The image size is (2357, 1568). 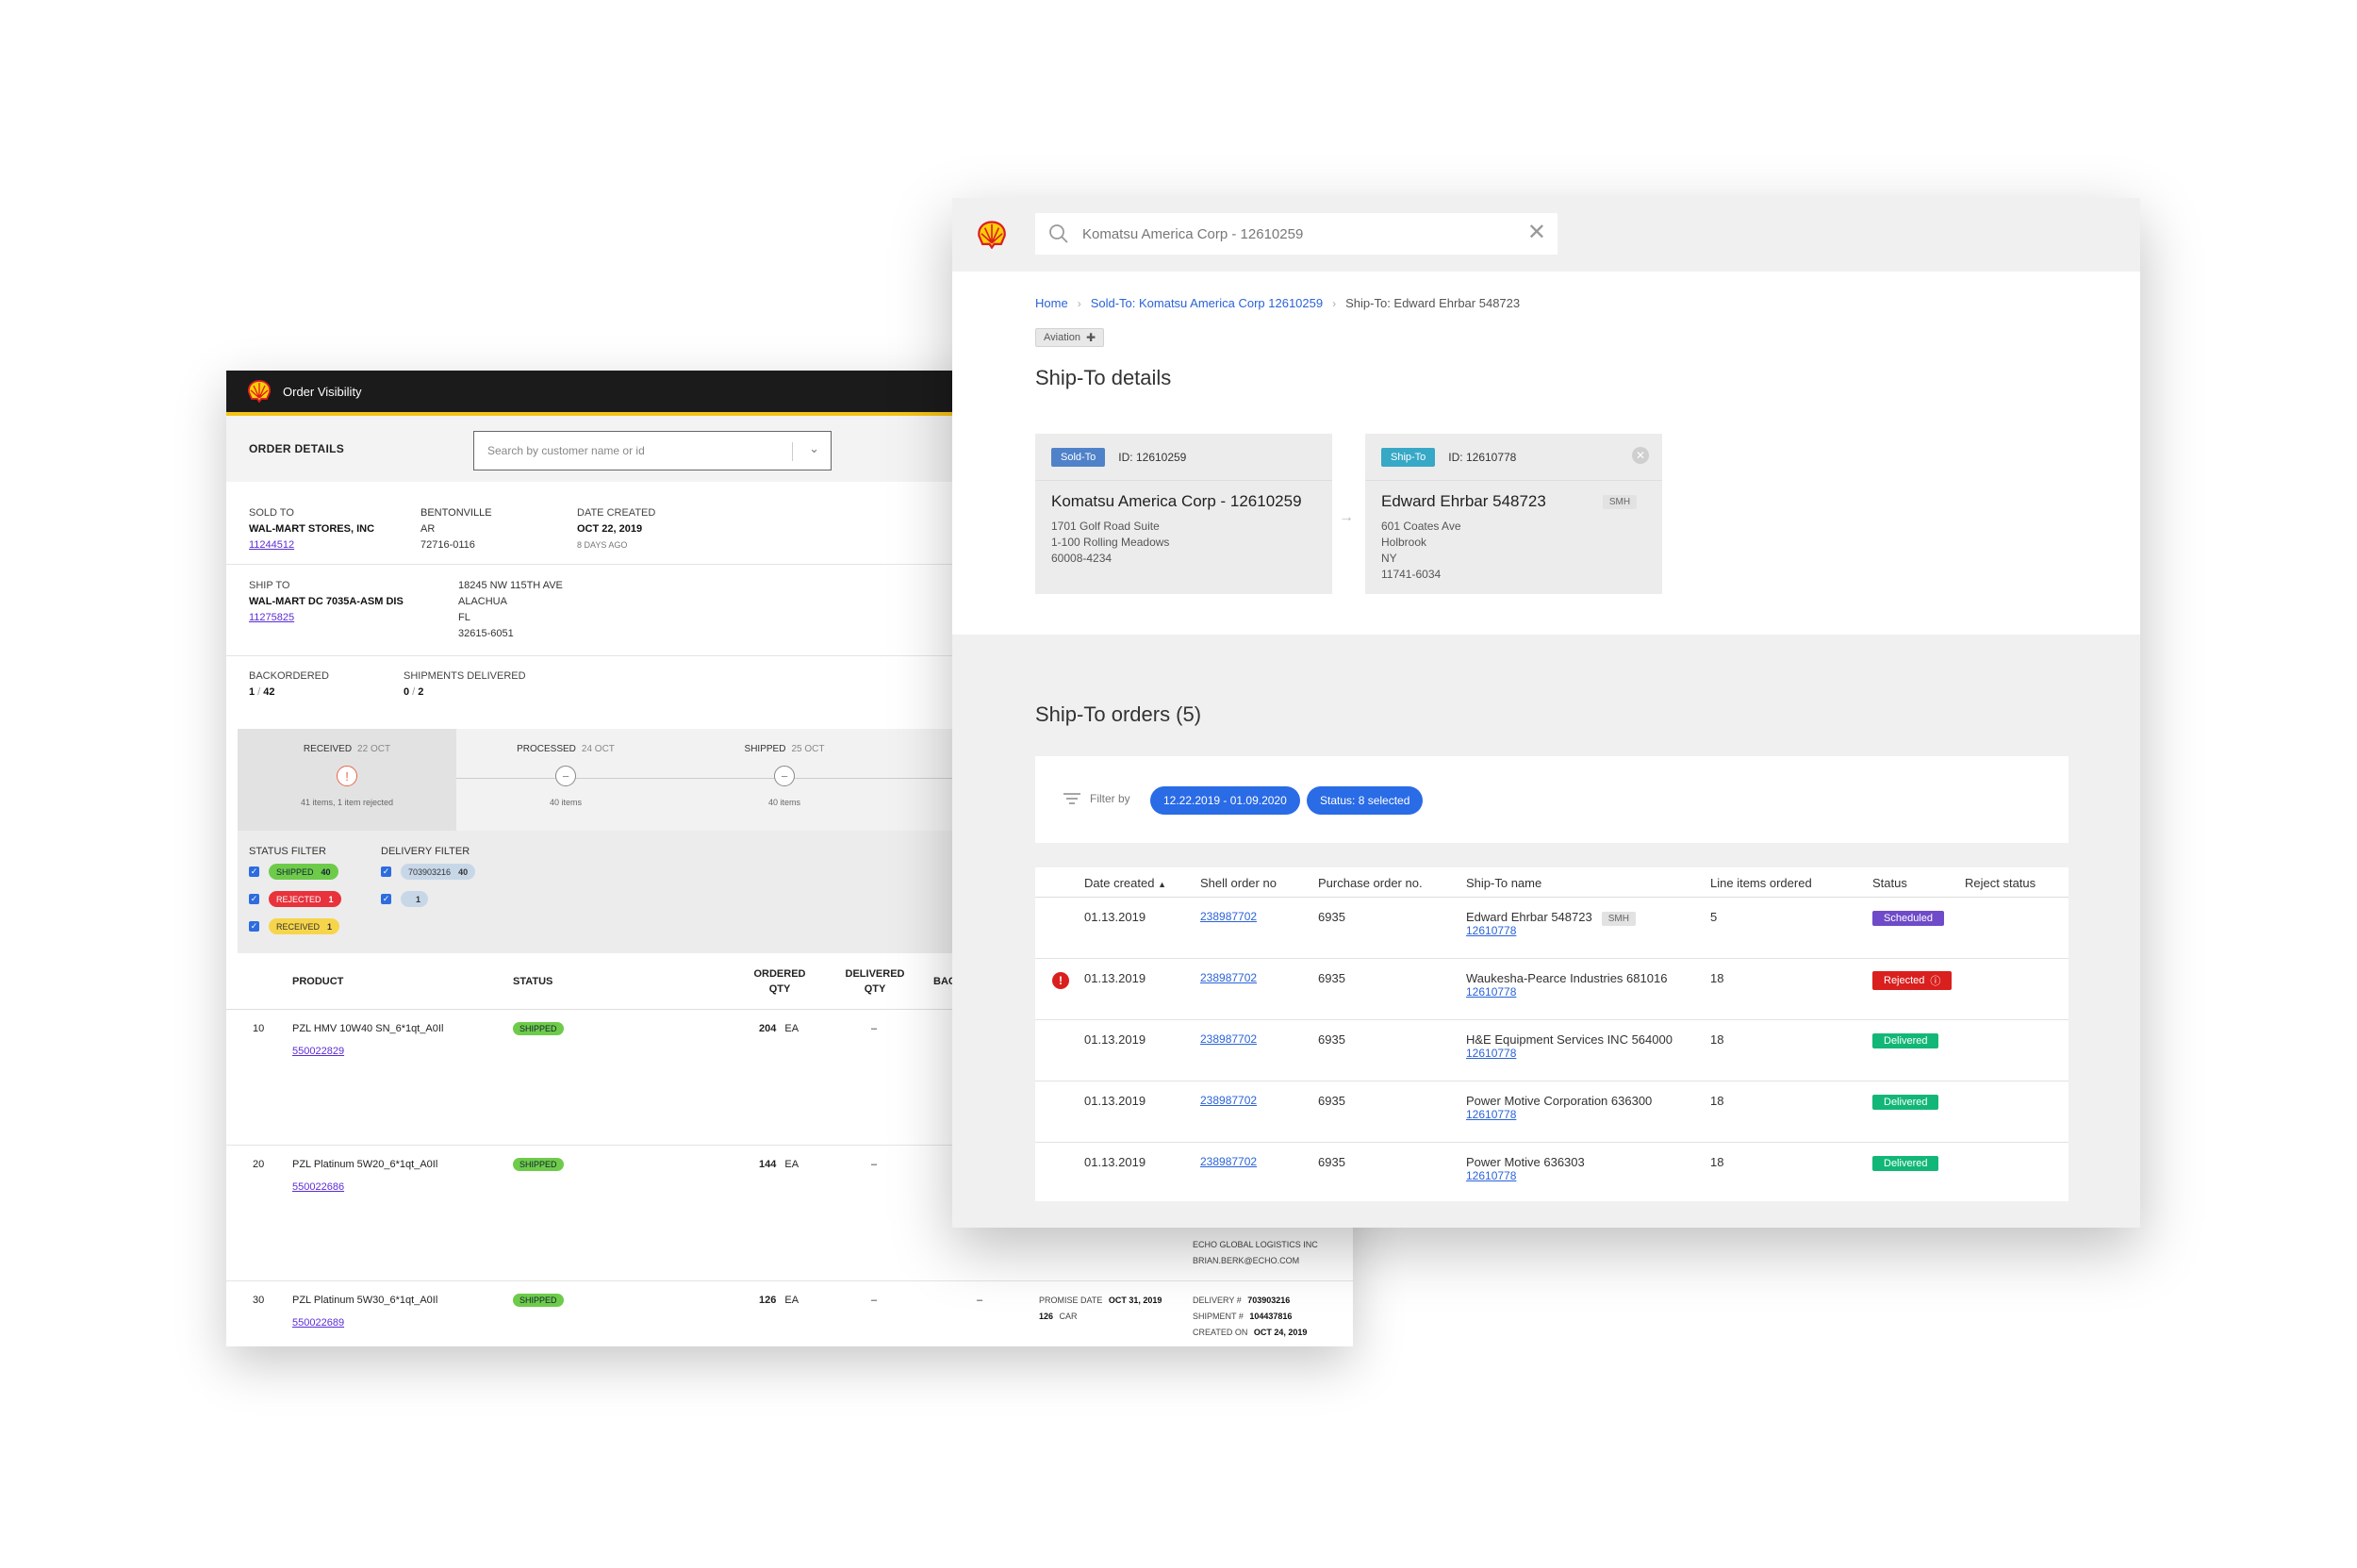 What do you see at coordinates (1090, 337) in the screenshot?
I see `plane-icon: ✚` at bounding box center [1090, 337].